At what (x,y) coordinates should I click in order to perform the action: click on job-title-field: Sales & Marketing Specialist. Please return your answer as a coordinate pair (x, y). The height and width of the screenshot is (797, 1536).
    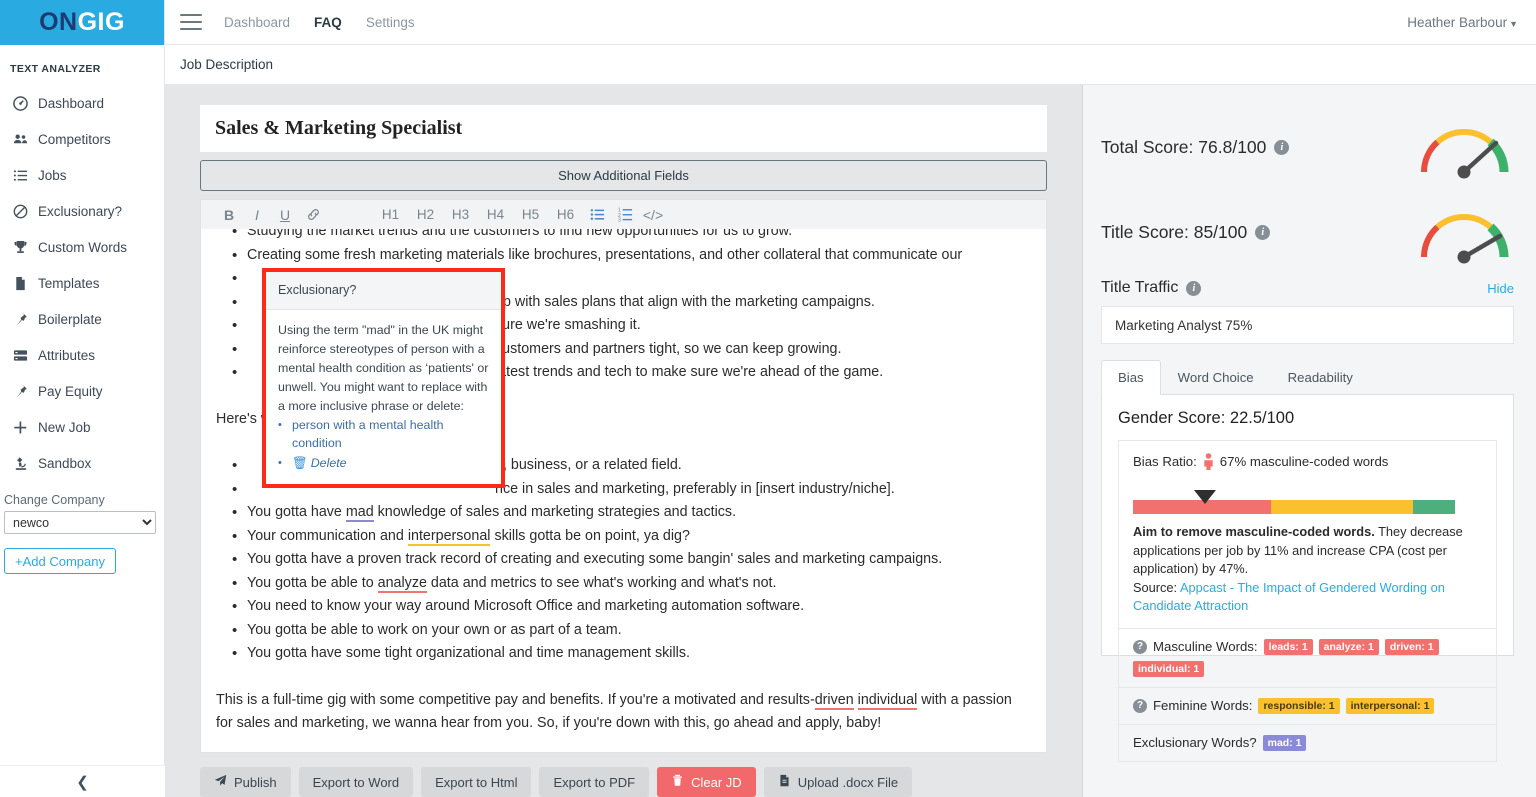
    Looking at the image, I should click on (623, 128).